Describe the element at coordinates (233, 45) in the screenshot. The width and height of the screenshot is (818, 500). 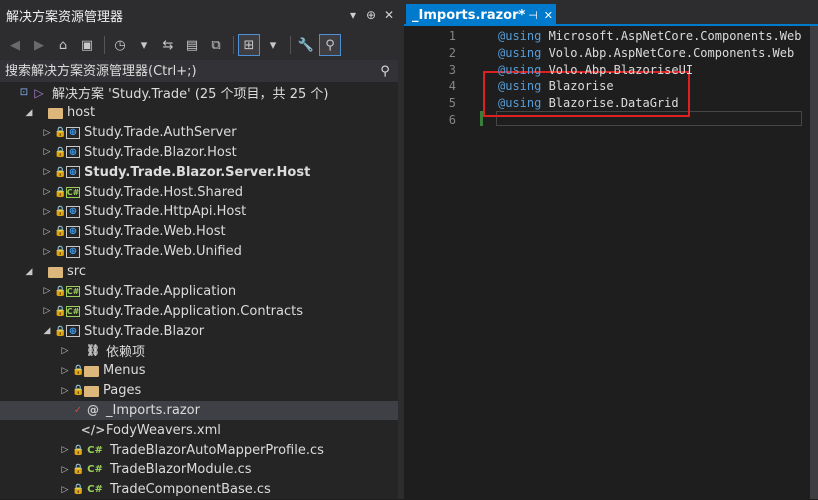
I see `toolbar-separator` at that location.